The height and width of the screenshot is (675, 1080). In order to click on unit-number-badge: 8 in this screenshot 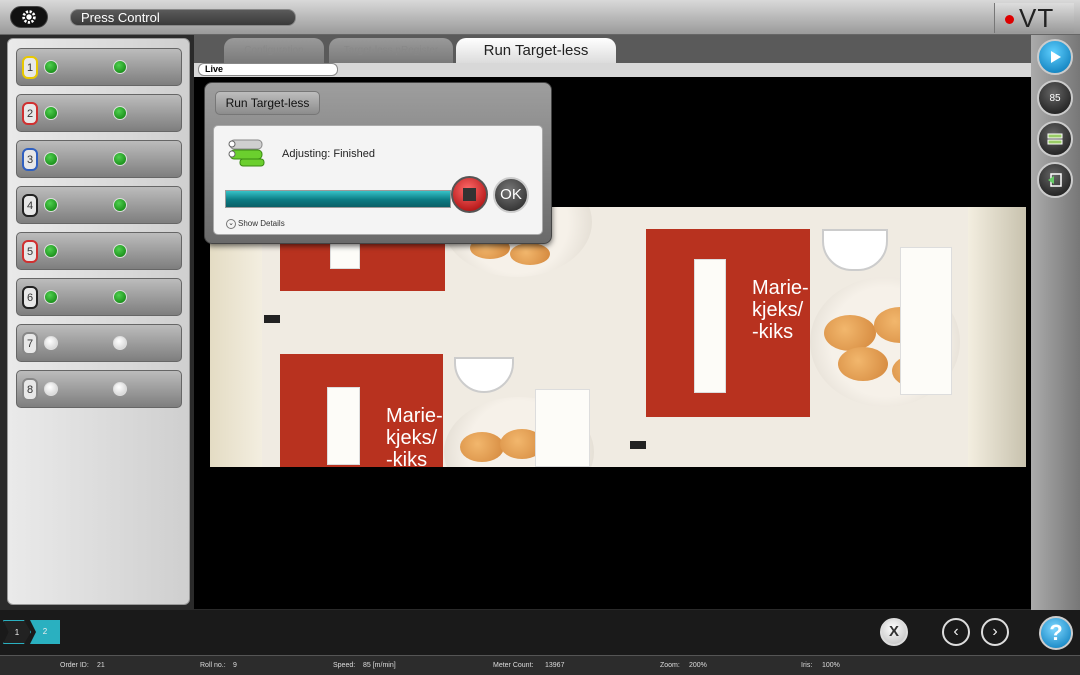, I will do `click(30, 389)`.